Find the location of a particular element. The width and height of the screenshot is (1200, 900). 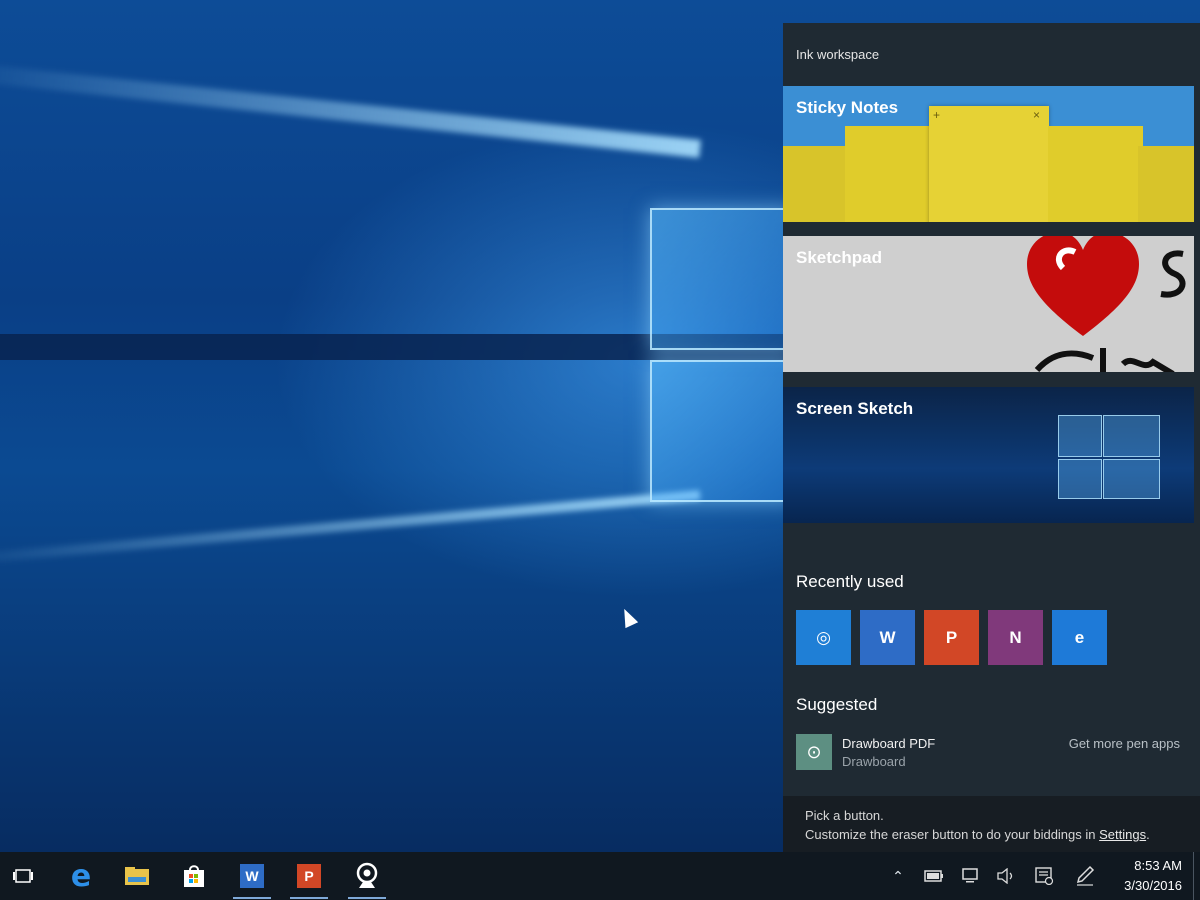

tile-label: Screen Sketch is located at coordinates (855, 408).